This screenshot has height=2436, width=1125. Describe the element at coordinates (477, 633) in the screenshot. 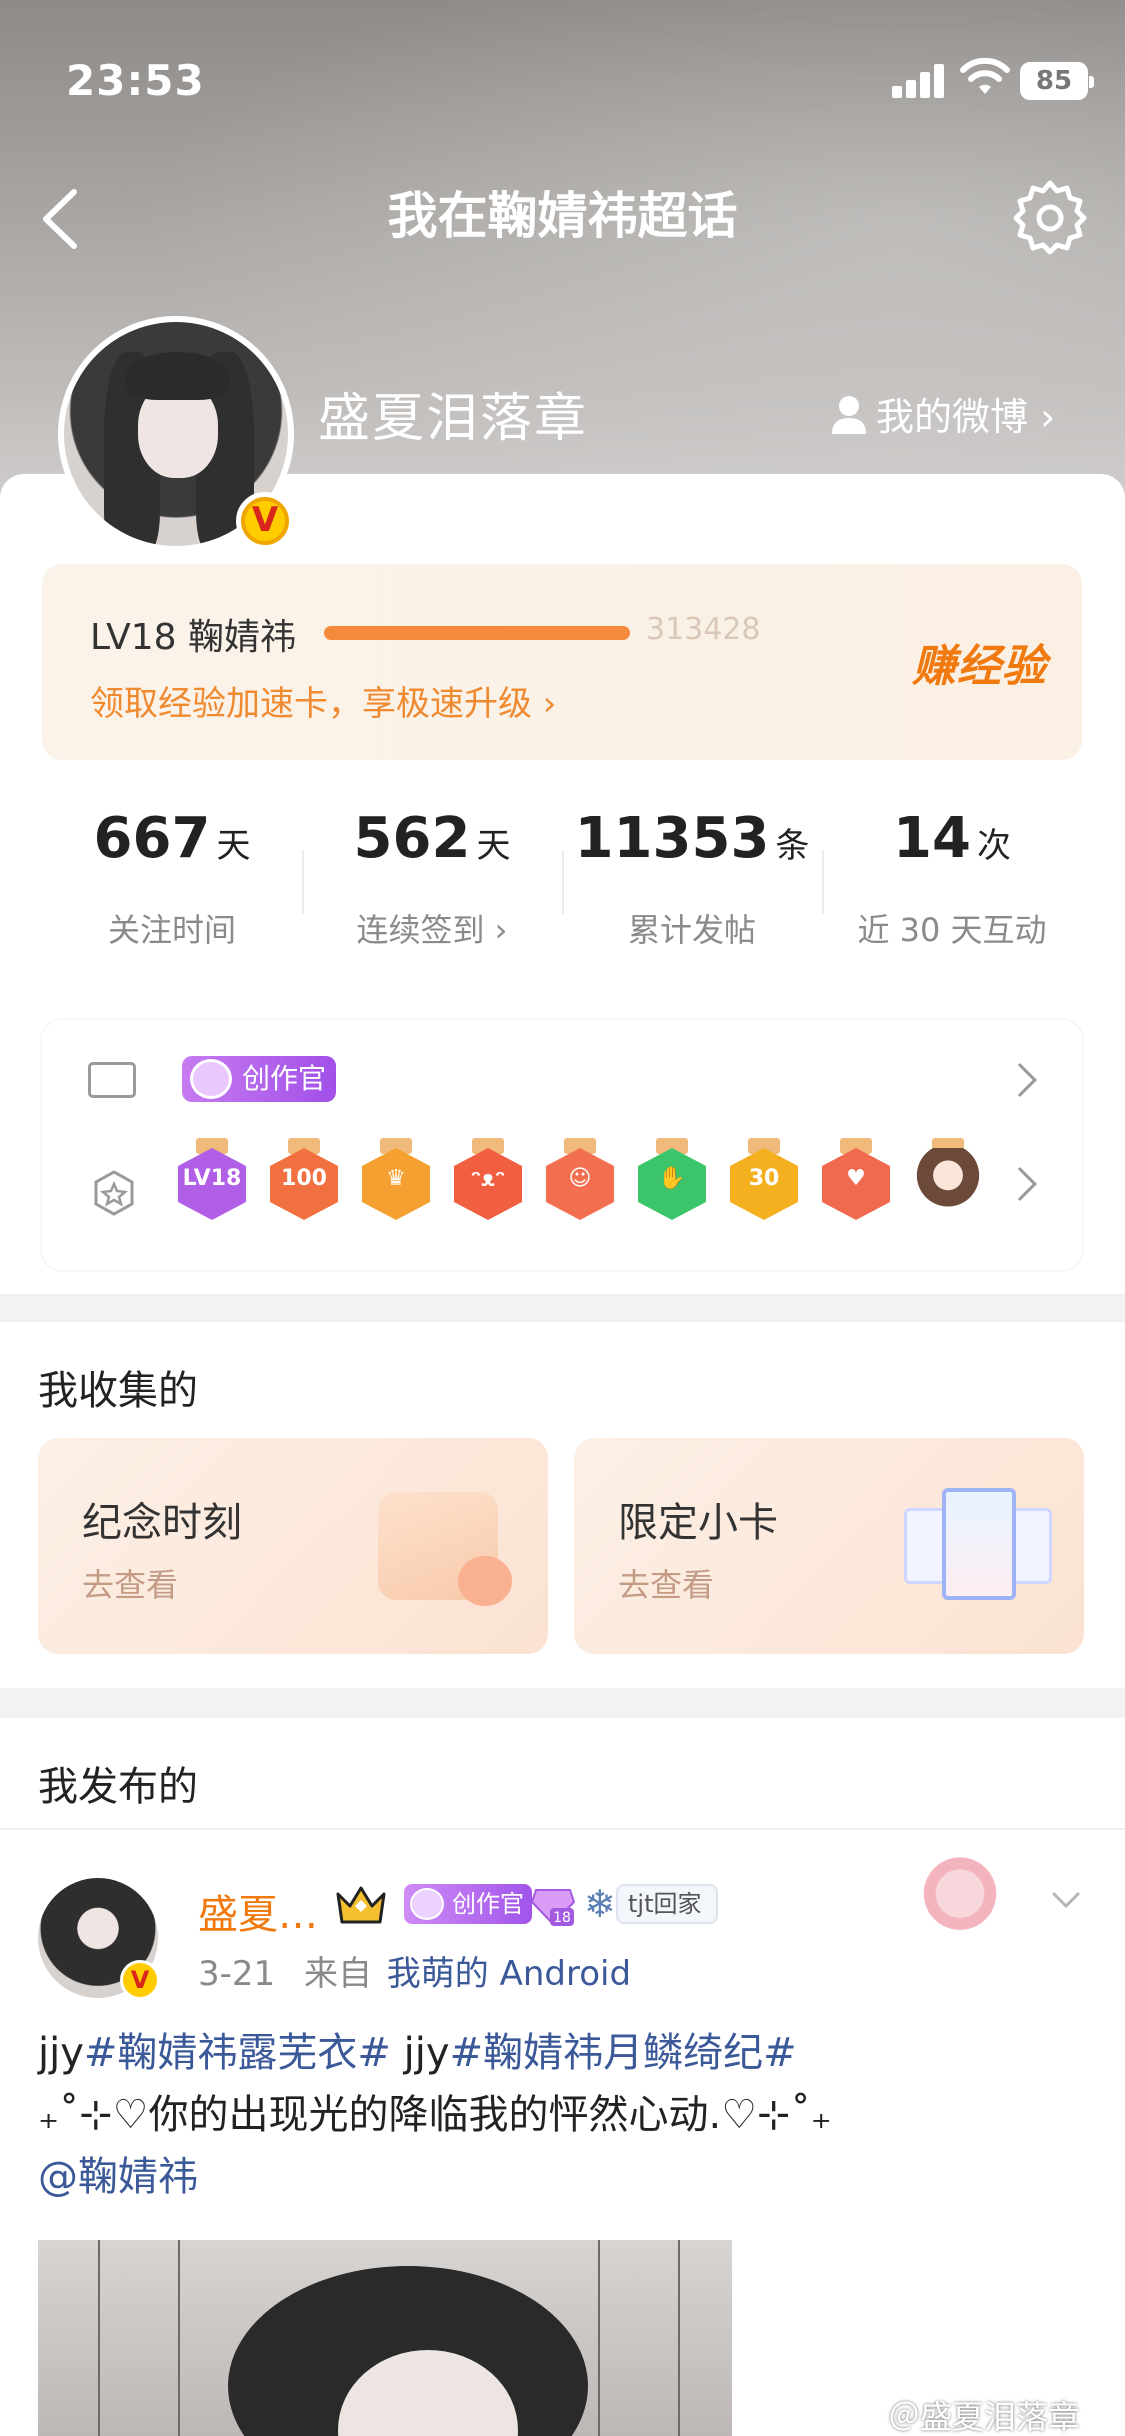

I see `level-progress-bar` at that location.